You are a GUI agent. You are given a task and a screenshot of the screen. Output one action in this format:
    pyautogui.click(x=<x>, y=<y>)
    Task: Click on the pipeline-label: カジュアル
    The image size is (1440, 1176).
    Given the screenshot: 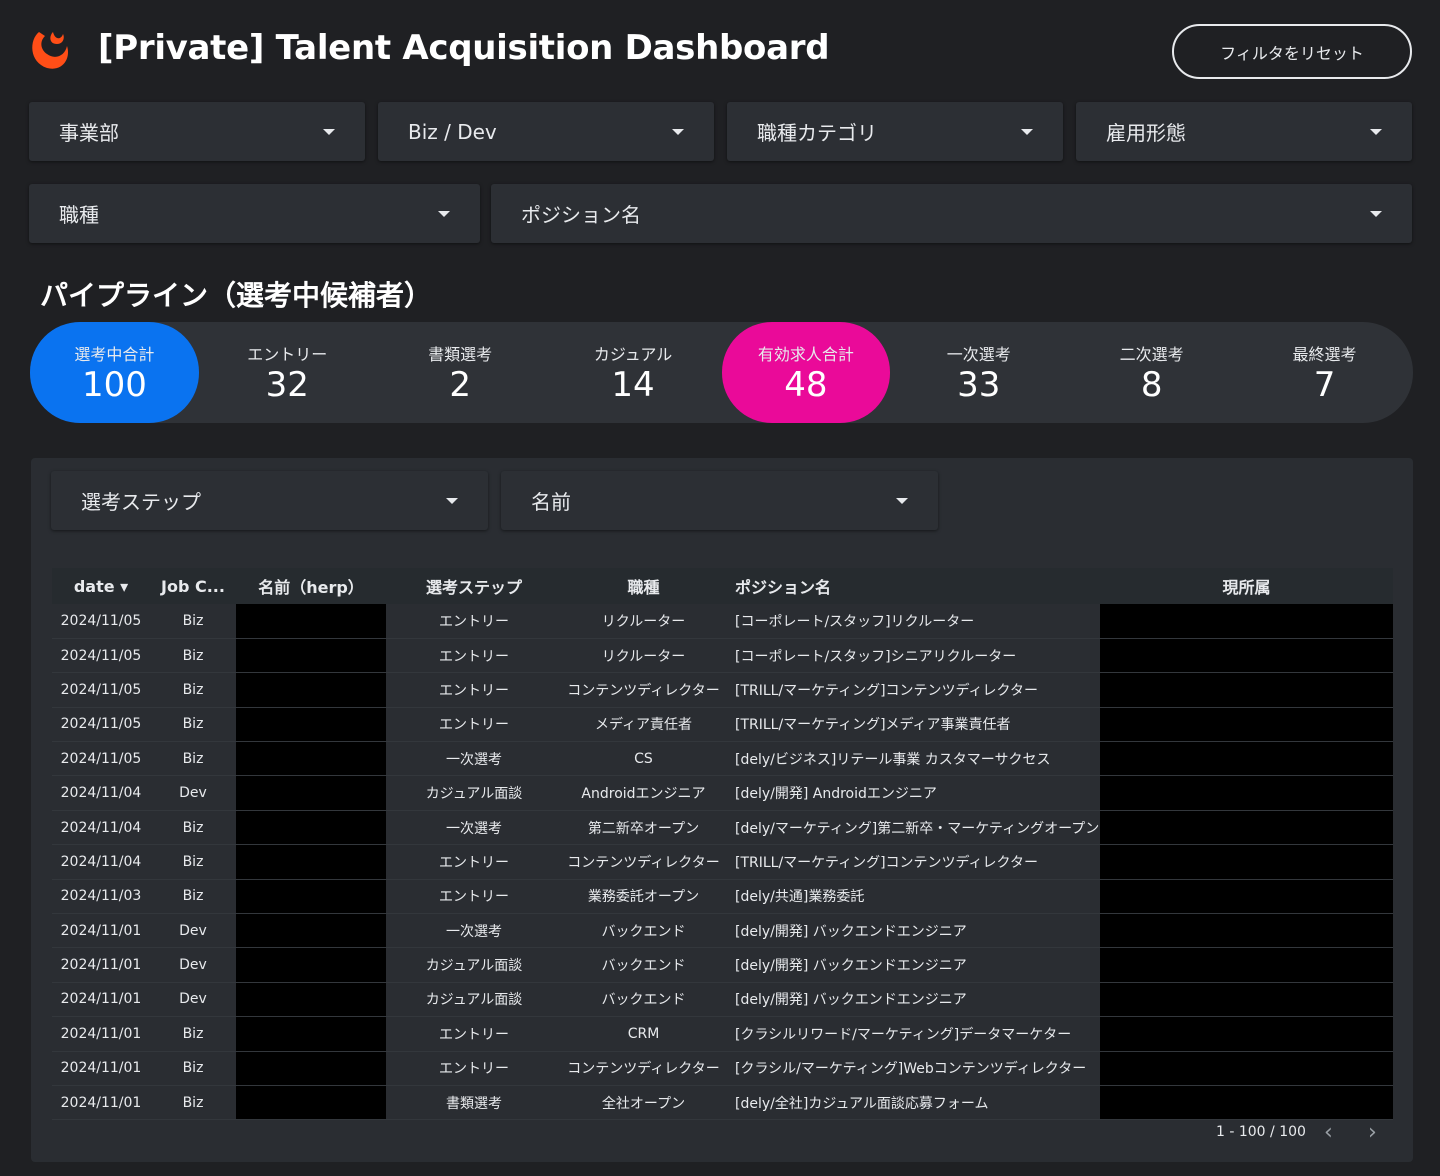 What is the action you would take?
    pyautogui.click(x=633, y=354)
    